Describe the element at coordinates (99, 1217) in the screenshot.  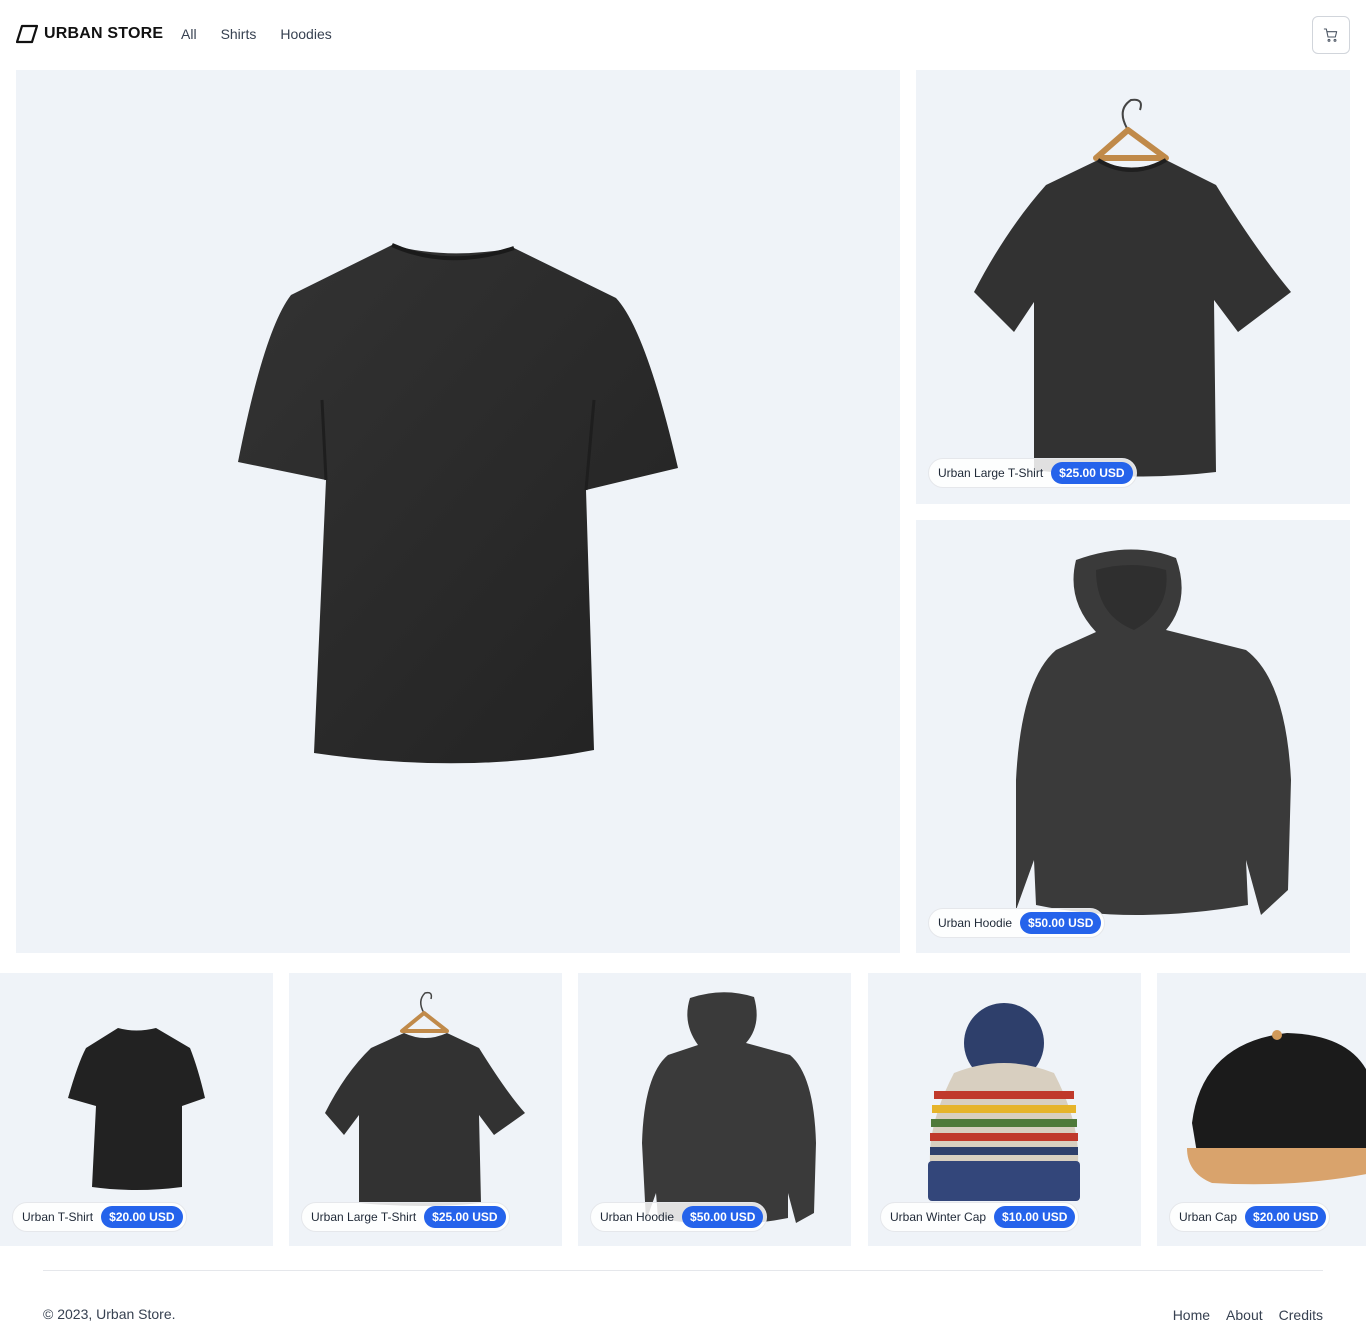
I see `product-label: Urban T-Shirt $20.00 USD` at that location.